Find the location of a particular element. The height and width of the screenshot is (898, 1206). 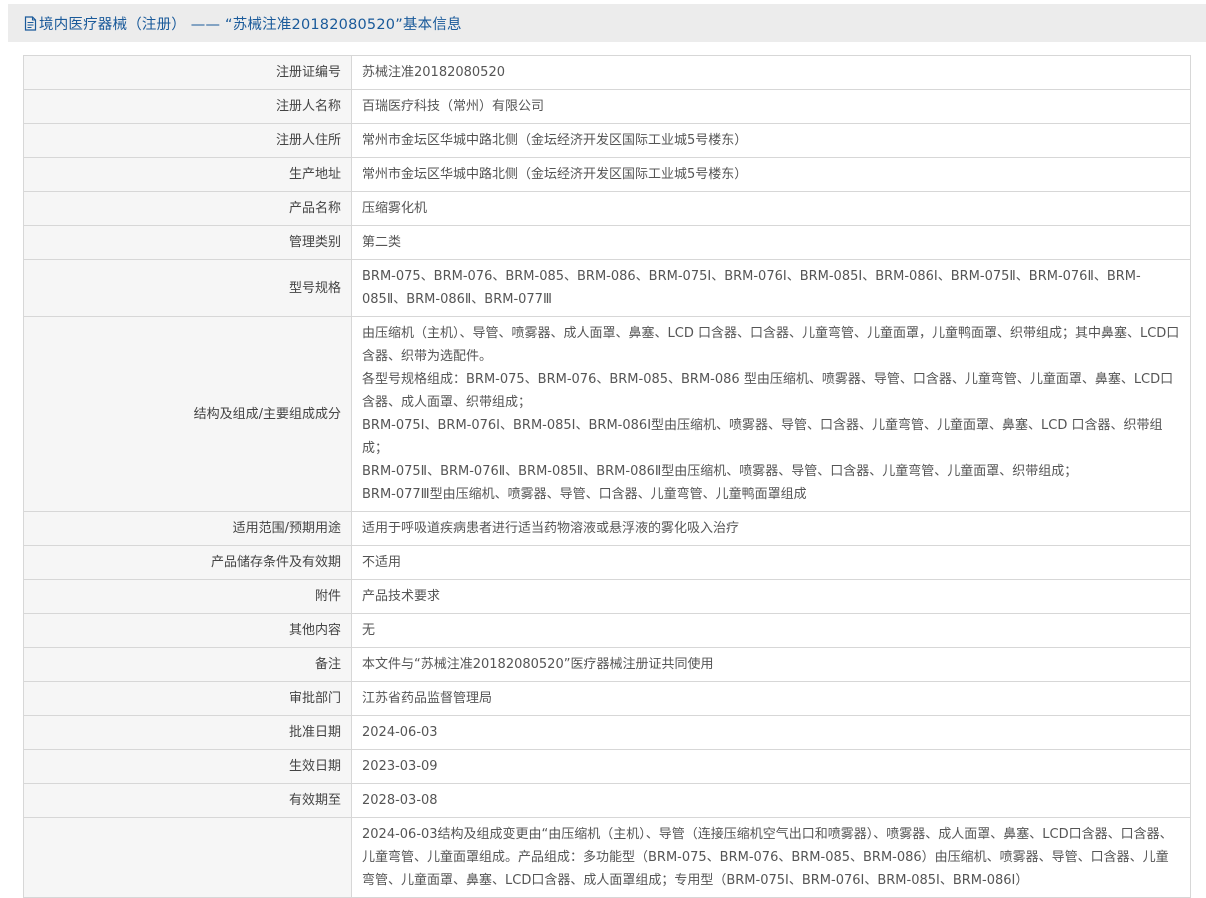

table-row: 注册证编号 苏械注准20182080520 is located at coordinates (607, 72).